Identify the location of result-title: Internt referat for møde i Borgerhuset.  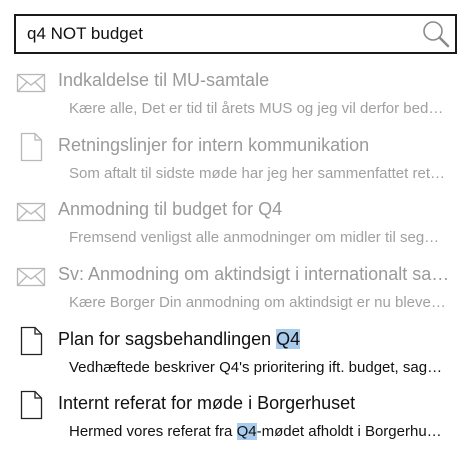
(207, 403).